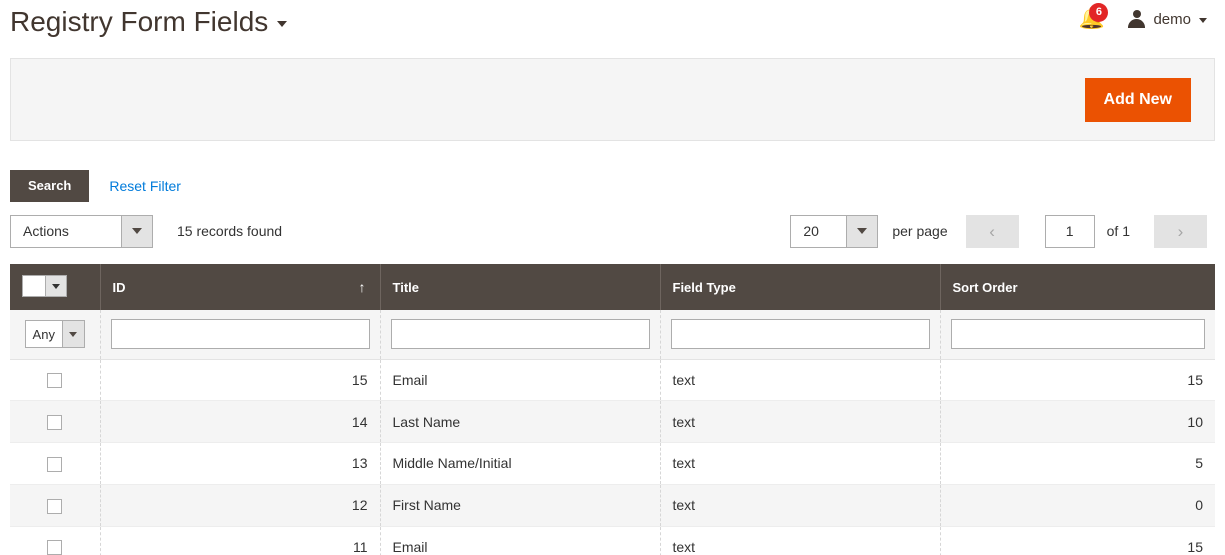  I want to click on filter-input-sort-order, so click(1077, 334).